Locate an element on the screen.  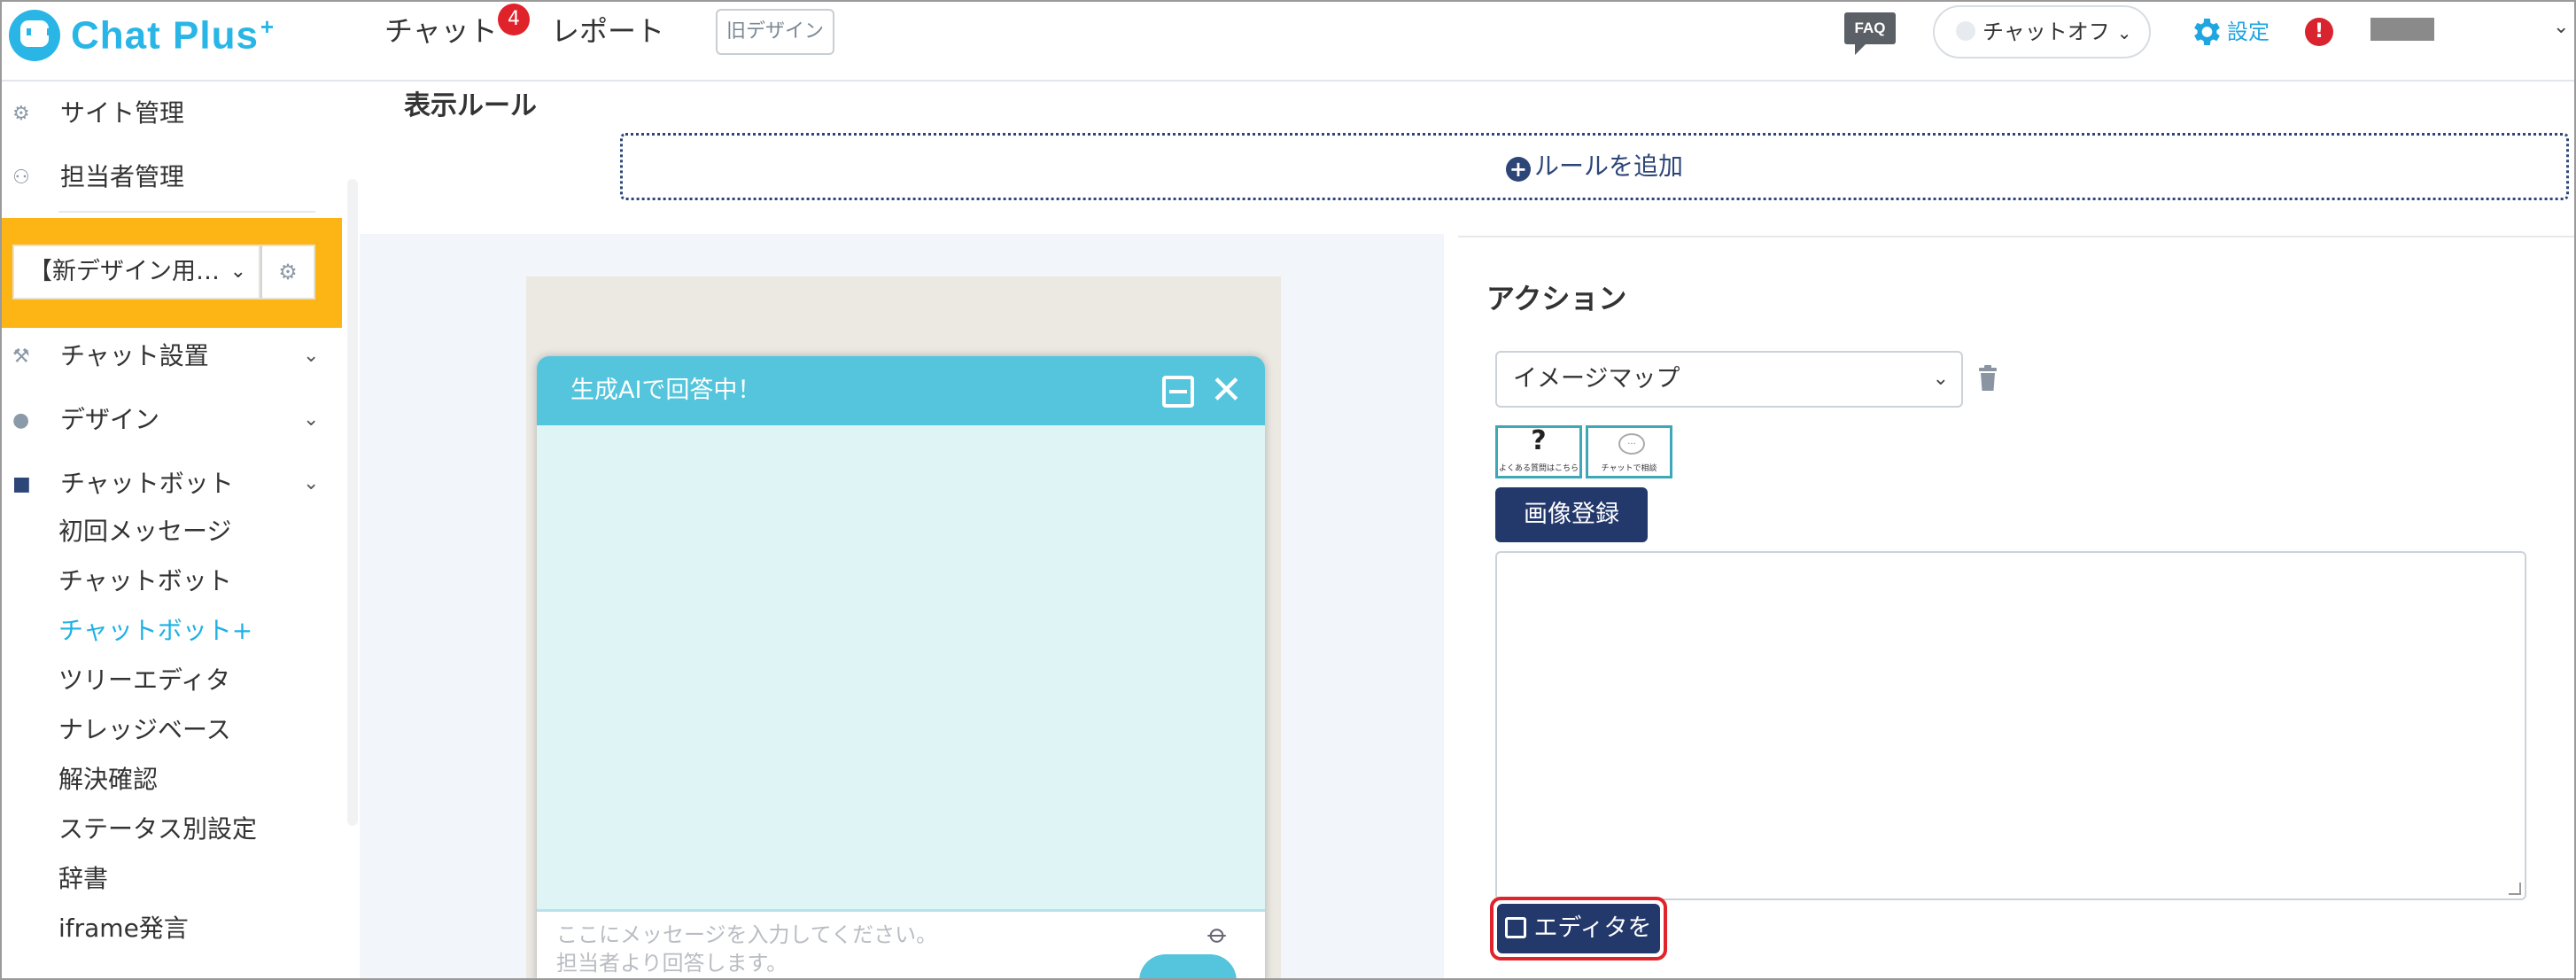
send-button is located at coordinates (1188, 966).